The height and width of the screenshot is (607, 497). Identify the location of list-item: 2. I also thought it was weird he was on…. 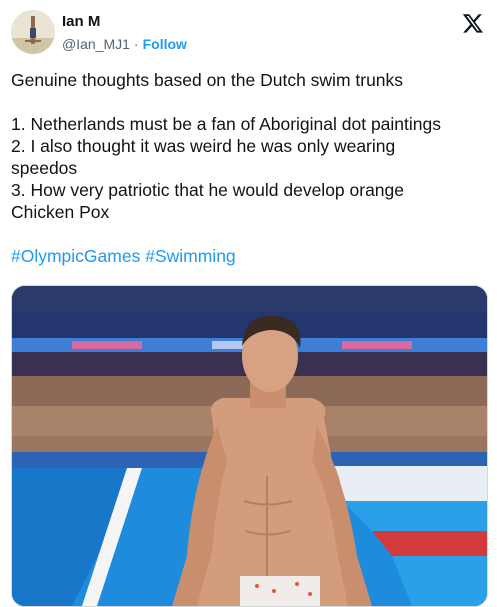
(203, 146).